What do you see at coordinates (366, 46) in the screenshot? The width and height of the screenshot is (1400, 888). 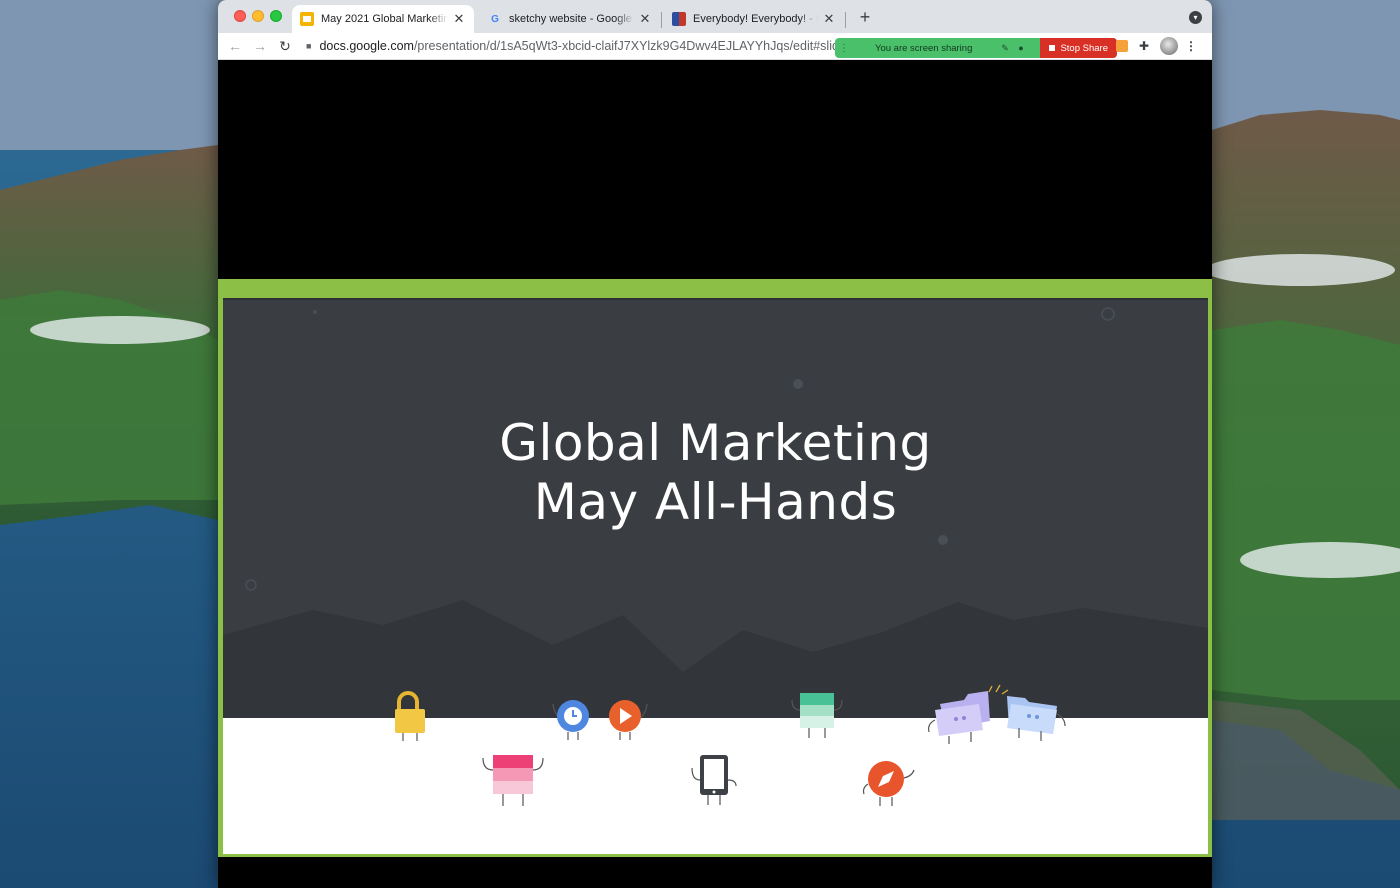 I see `url-host: docs.google.com` at bounding box center [366, 46].